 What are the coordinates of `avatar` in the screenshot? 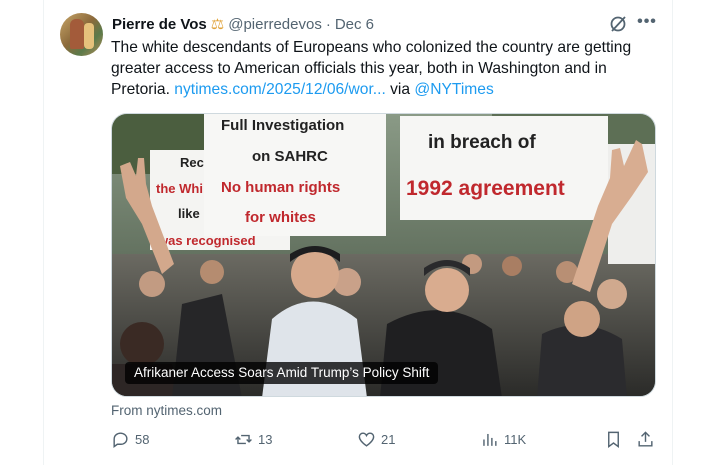 It's located at (81, 34).